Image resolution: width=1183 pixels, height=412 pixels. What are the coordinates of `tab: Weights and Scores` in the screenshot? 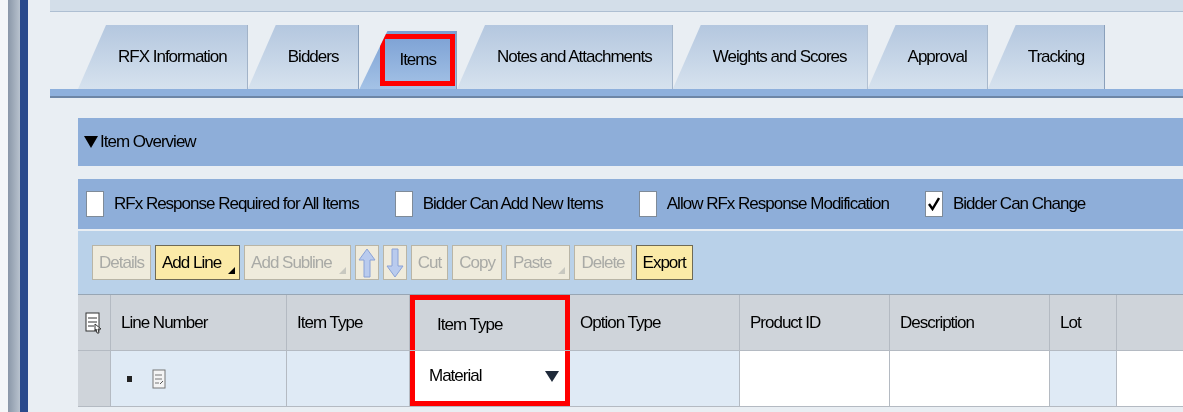 It's located at (770, 57).